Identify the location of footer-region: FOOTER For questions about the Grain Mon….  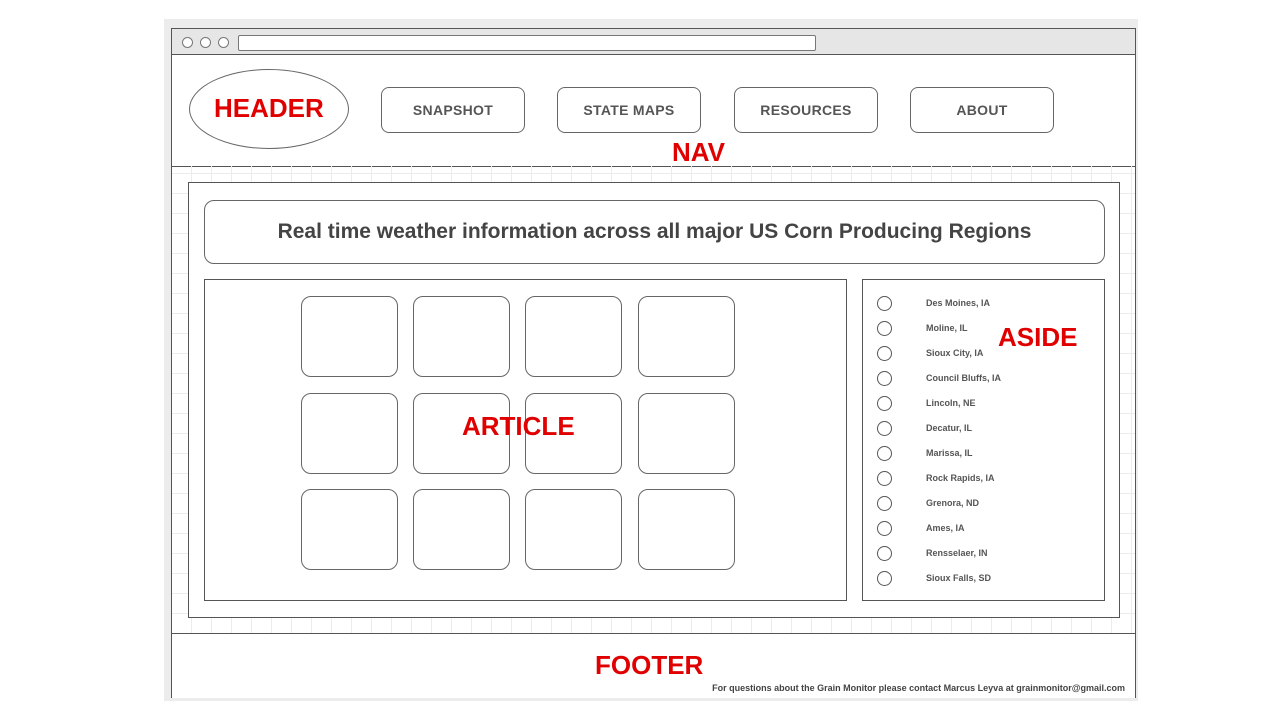
(653, 665).